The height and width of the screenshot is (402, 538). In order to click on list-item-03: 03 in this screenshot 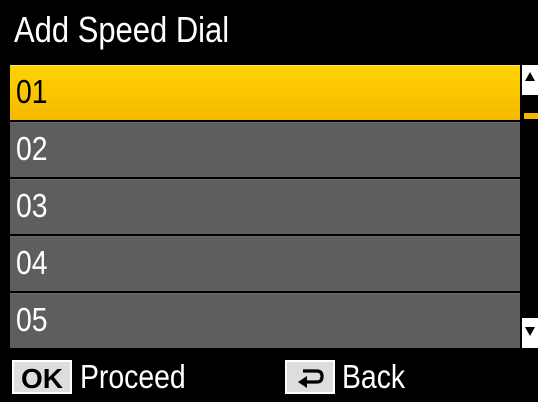, I will do `click(265, 206)`.